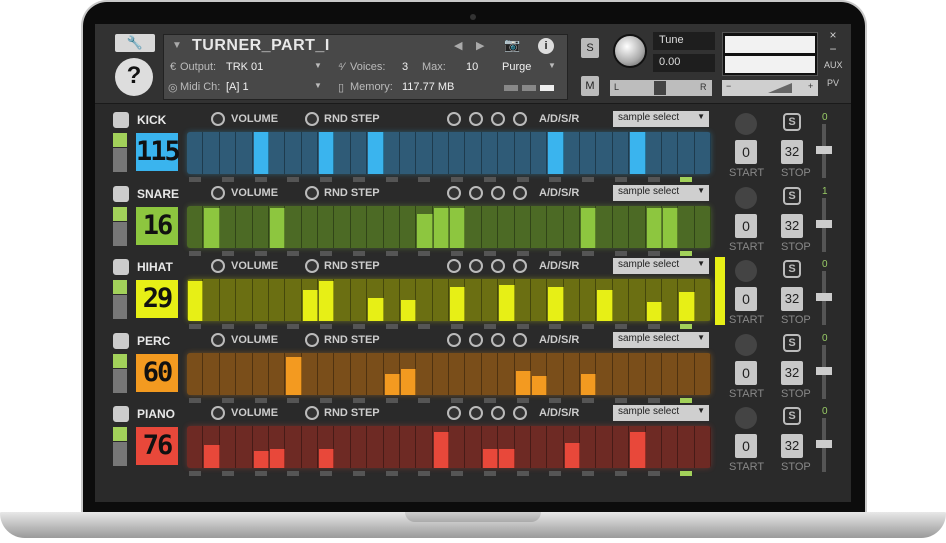 This screenshot has height=543, width=946. What do you see at coordinates (318, 65) in the screenshot?
I see `output-dropdown-icon: ▼` at bounding box center [318, 65].